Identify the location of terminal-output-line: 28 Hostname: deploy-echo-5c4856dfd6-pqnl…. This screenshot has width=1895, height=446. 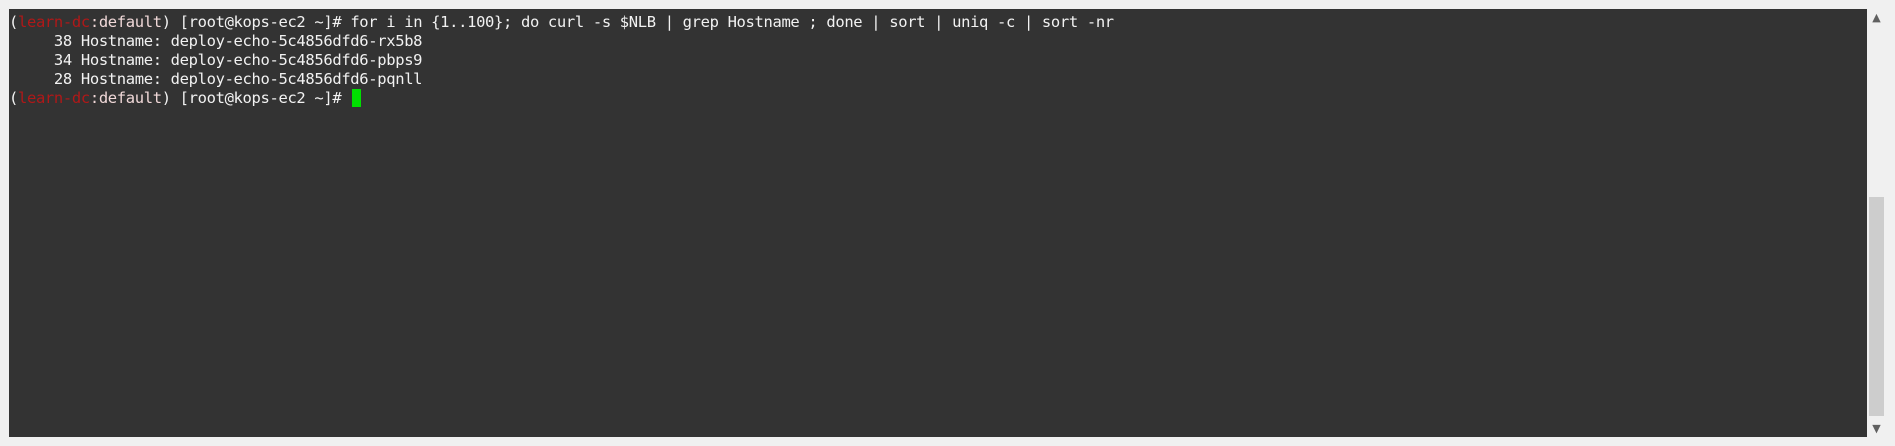
(216, 79).